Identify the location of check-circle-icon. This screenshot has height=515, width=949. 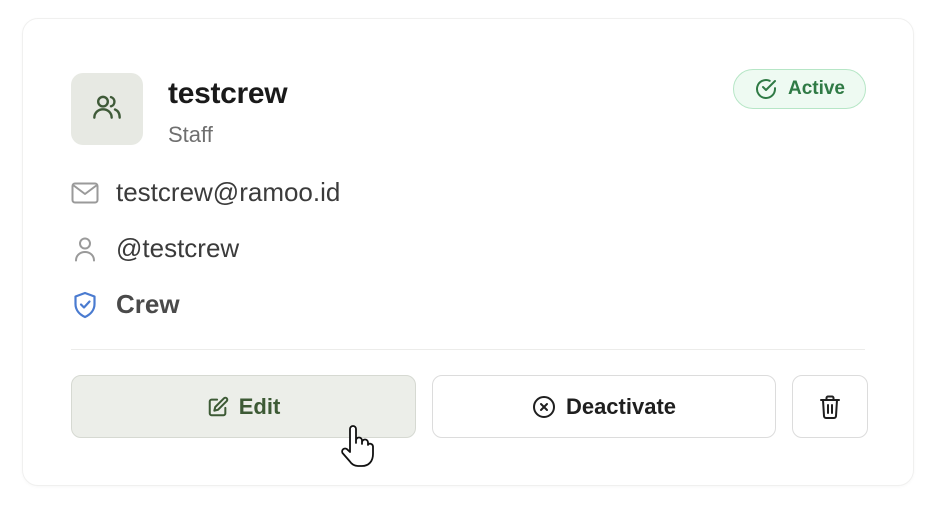
(766, 89).